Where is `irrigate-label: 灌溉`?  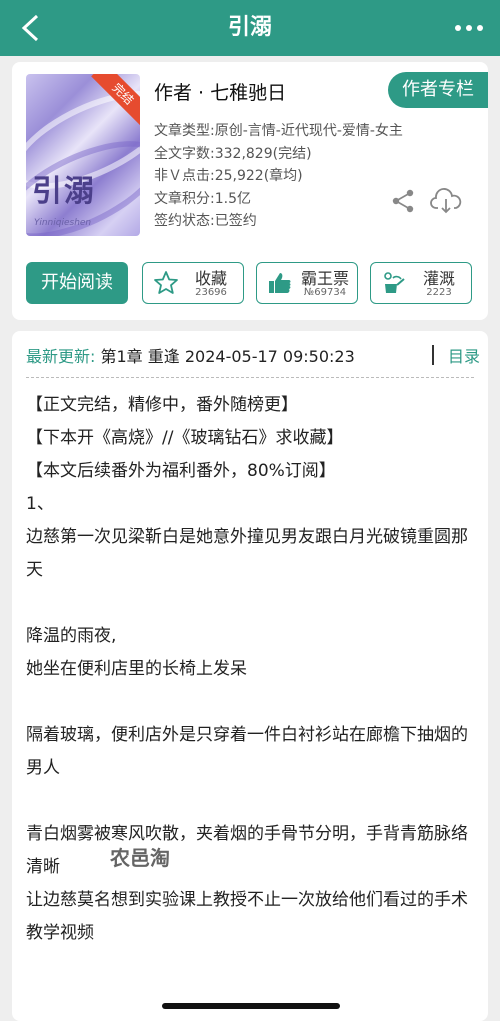
irrigate-label: 灌溉 is located at coordinates (438, 278).